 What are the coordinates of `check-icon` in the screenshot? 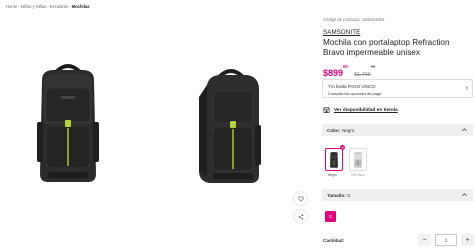 It's located at (342, 147).